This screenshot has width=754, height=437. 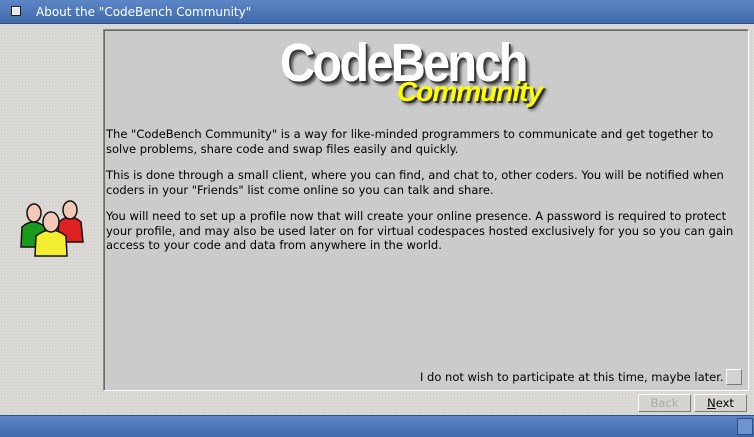 What do you see at coordinates (470, 91) in the screenshot?
I see `logo-subtitle: Community` at bounding box center [470, 91].